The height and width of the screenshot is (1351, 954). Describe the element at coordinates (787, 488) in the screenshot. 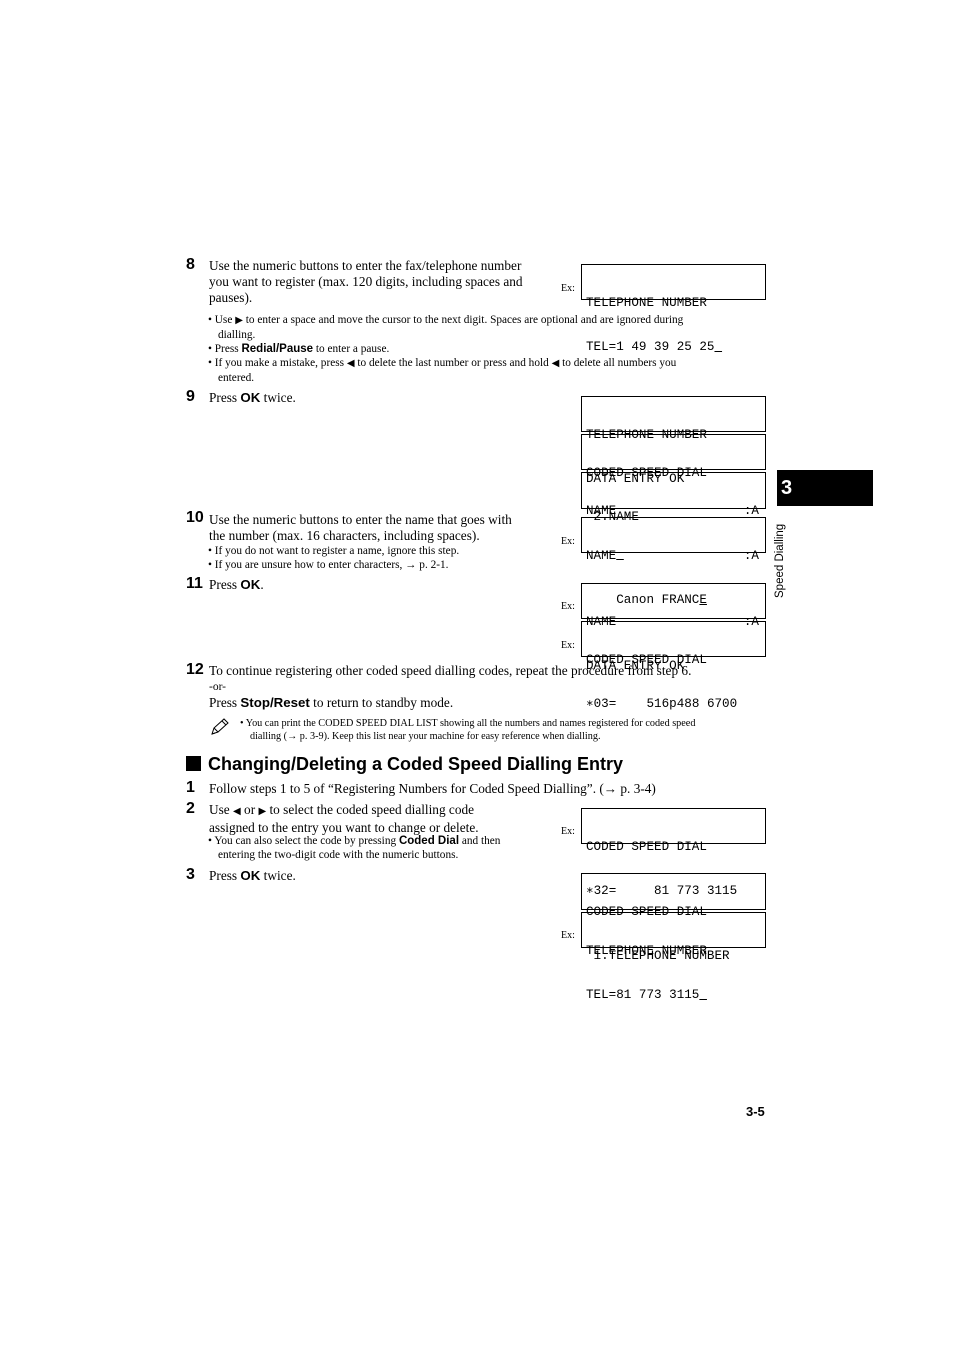

I see `chapter-number: 3` at that location.